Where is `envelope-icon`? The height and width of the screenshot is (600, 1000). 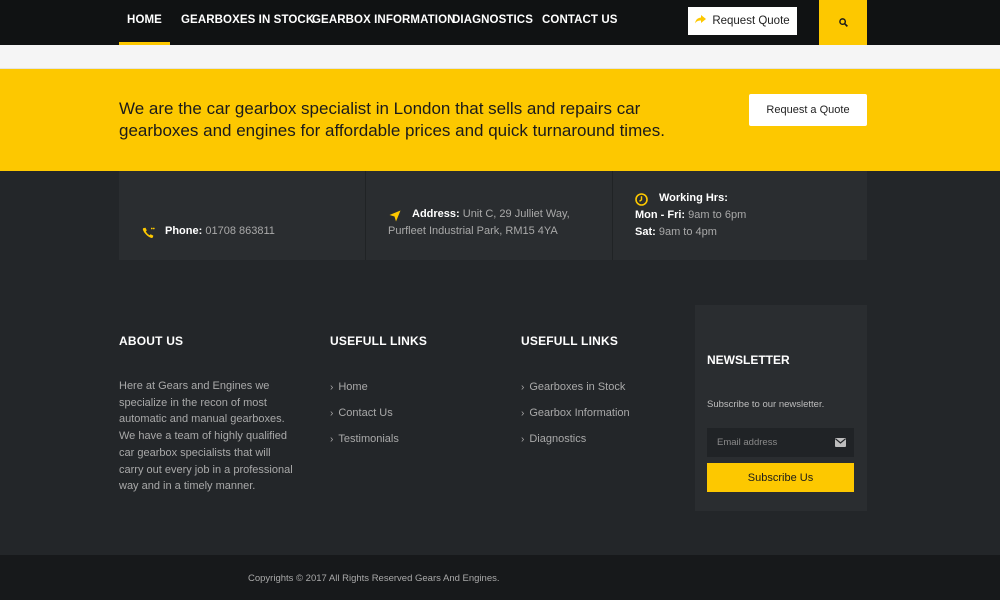 envelope-icon is located at coordinates (840, 443).